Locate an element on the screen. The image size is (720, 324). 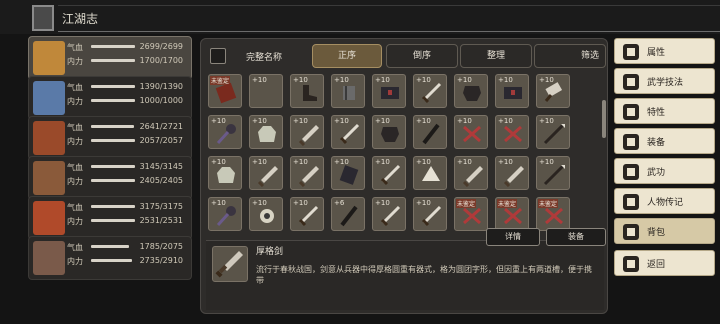
character-card: 气血 3175/3175 内力 2531/2531 is located at coordinates (110, 218).